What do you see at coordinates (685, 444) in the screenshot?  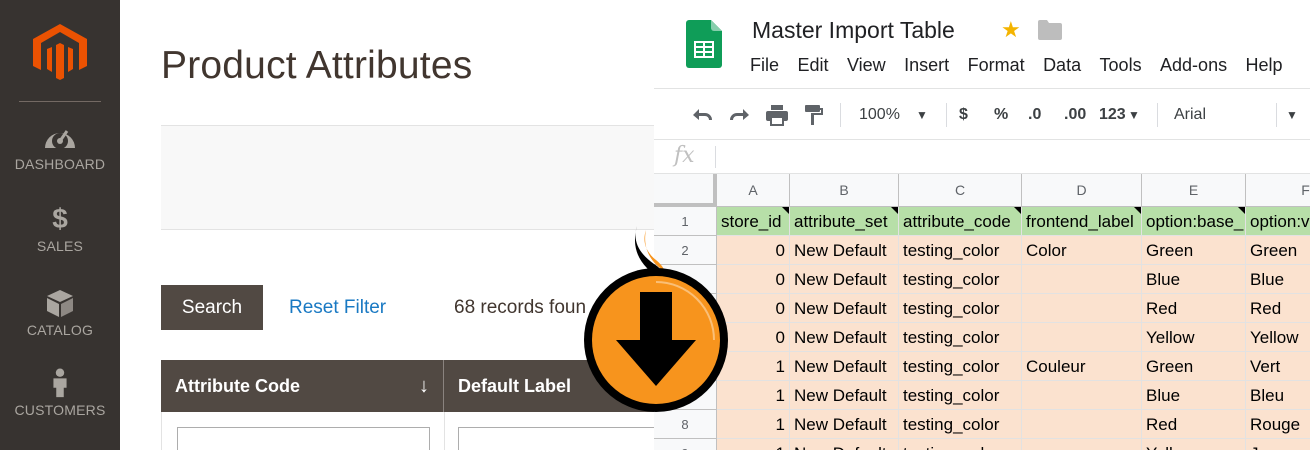 I see `row-header: 9` at bounding box center [685, 444].